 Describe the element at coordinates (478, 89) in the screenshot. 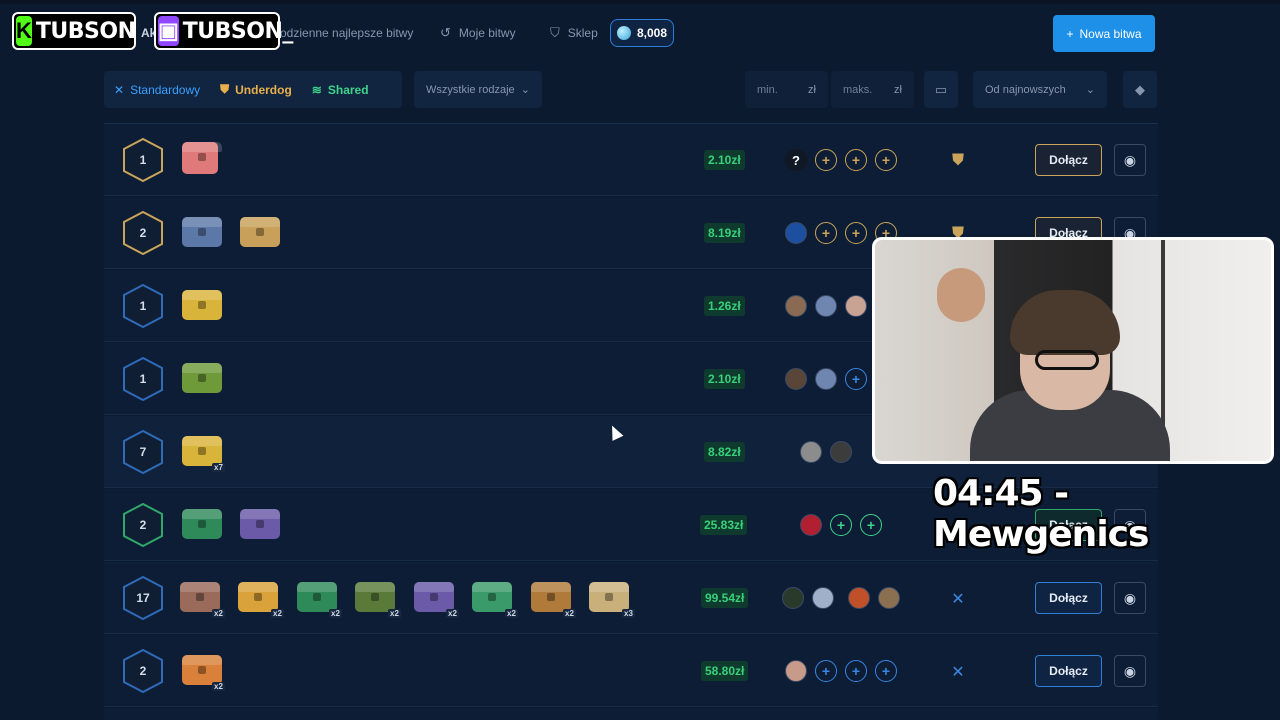

I see `type-dropdown: Wszystkie rodzaje ⌄` at that location.